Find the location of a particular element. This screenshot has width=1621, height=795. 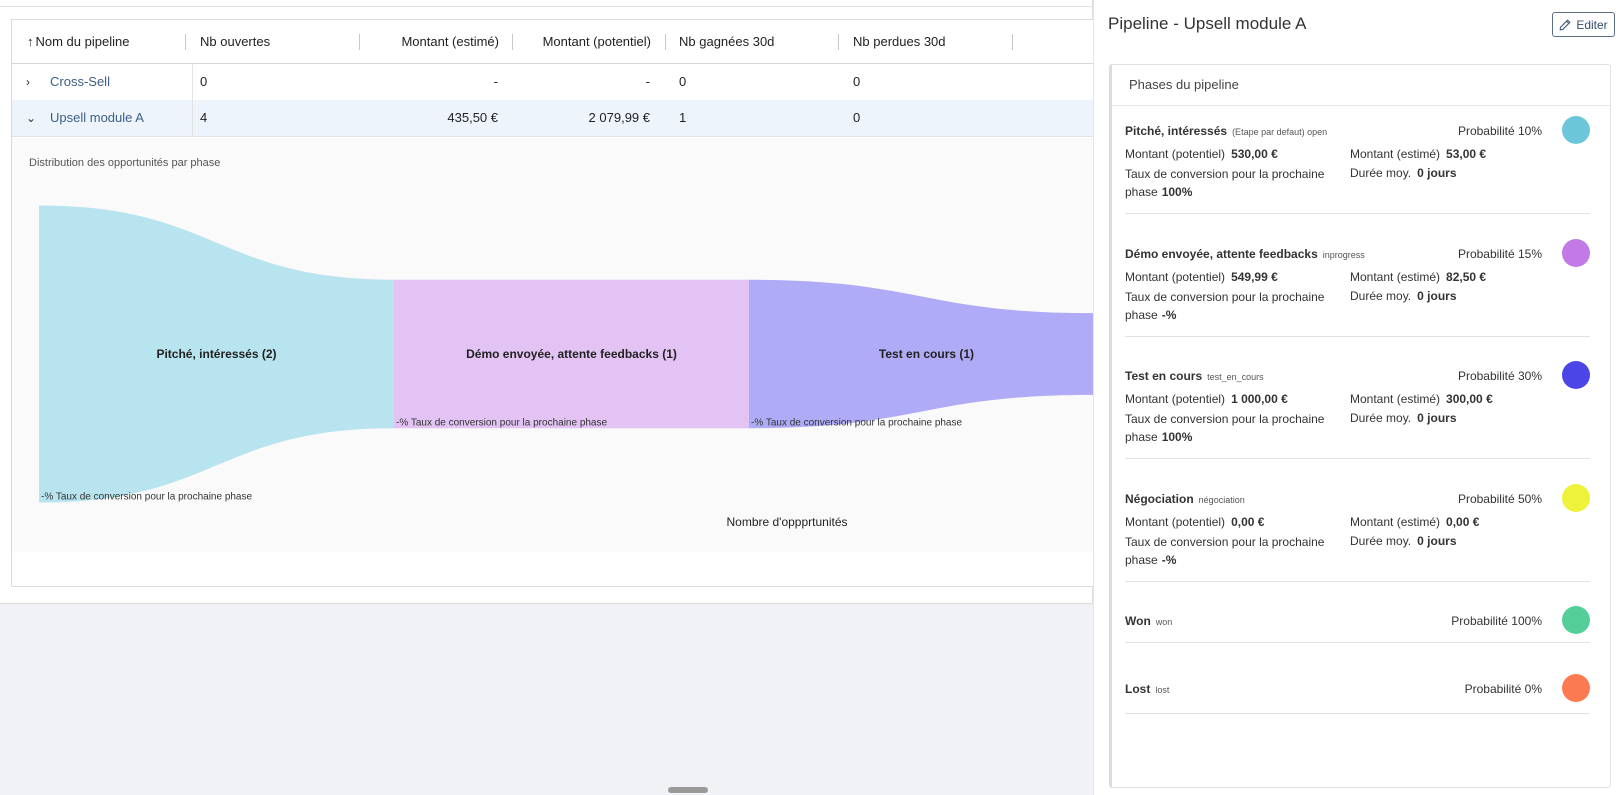

phase-name: Négociation négociation is located at coordinates (1185, 499).